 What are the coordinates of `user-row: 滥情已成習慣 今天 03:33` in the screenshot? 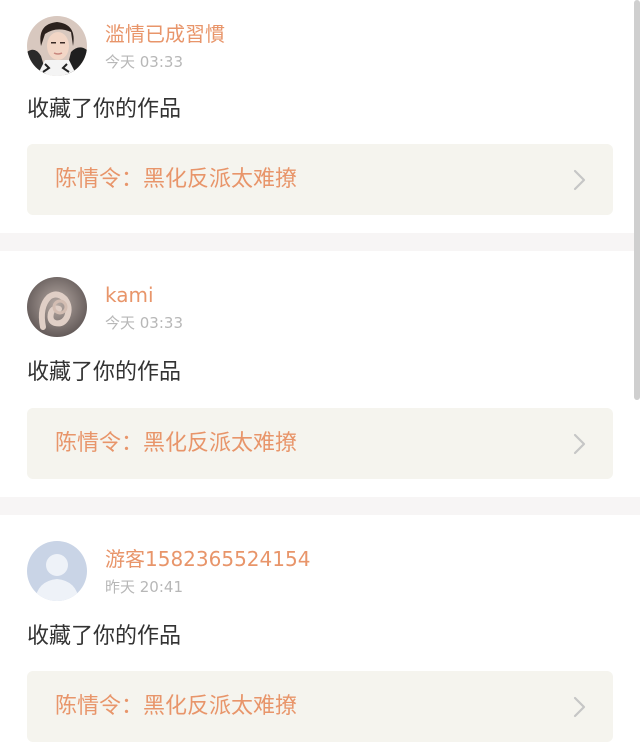 It's located at (126, 46).